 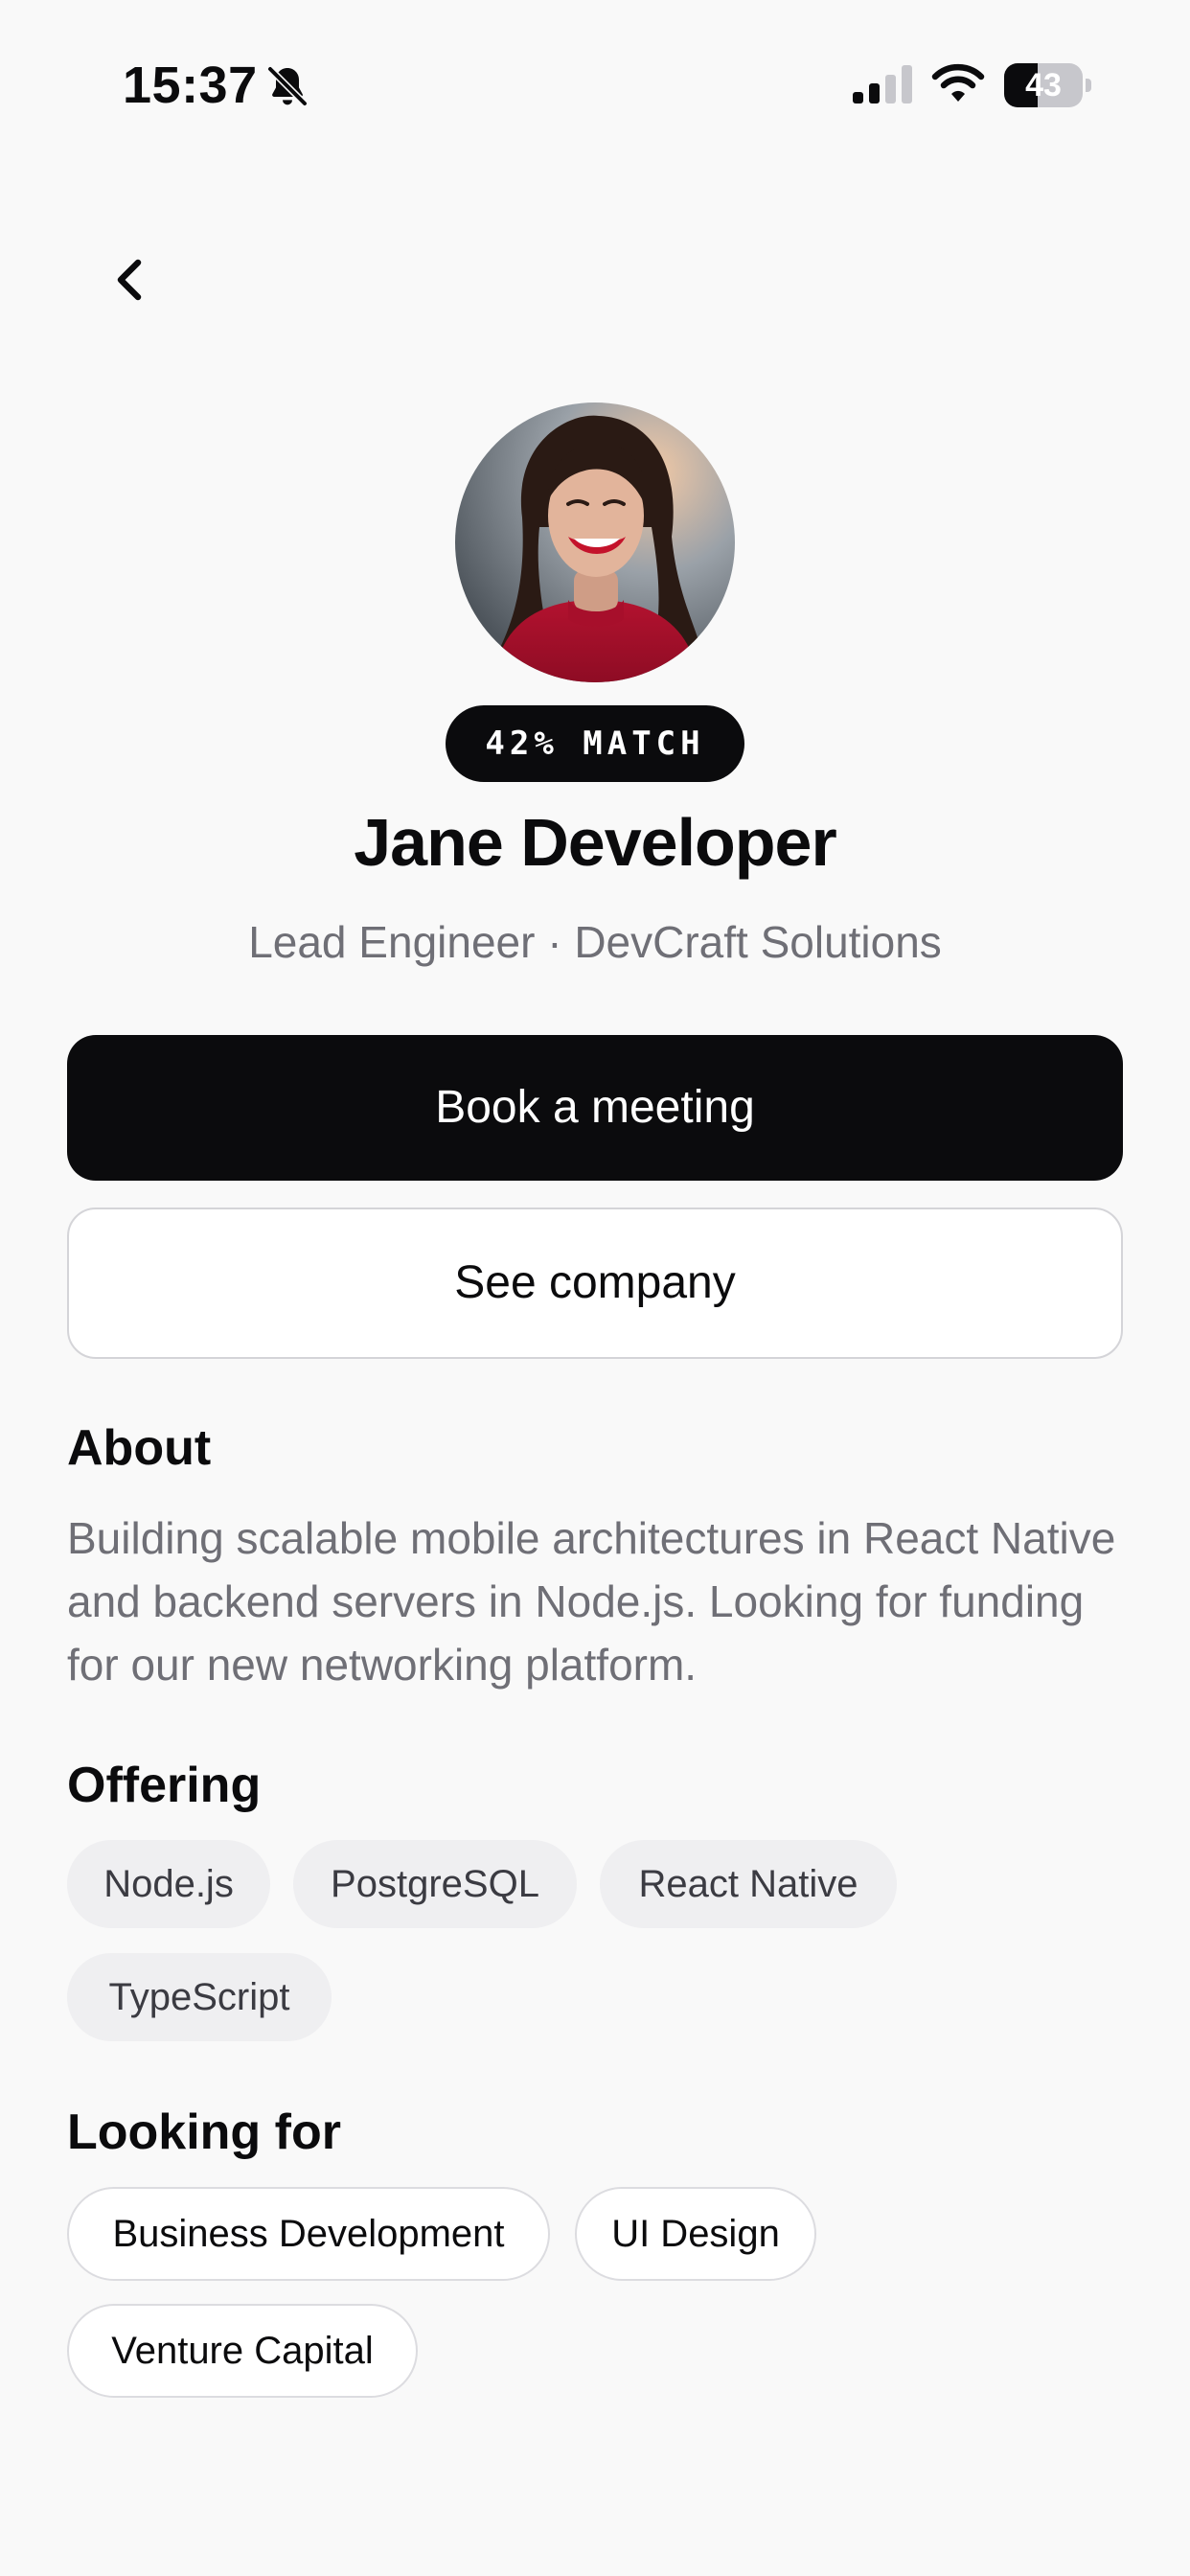 I want to click on battery-level: 43, so click(x=1043, y=85).